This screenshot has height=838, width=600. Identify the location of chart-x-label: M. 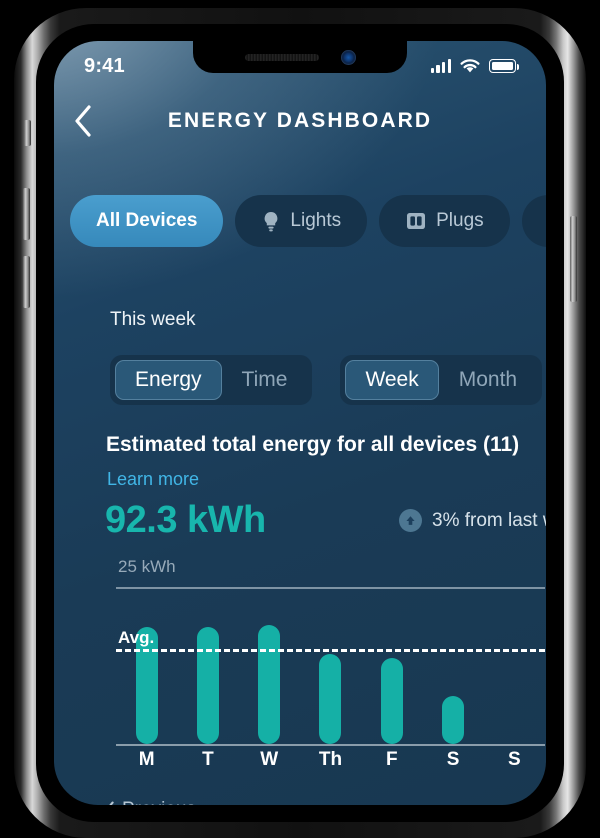
(146, 759).